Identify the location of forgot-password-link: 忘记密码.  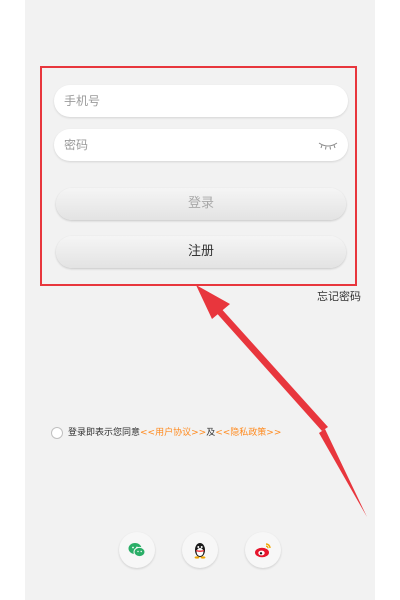
(339, 296).